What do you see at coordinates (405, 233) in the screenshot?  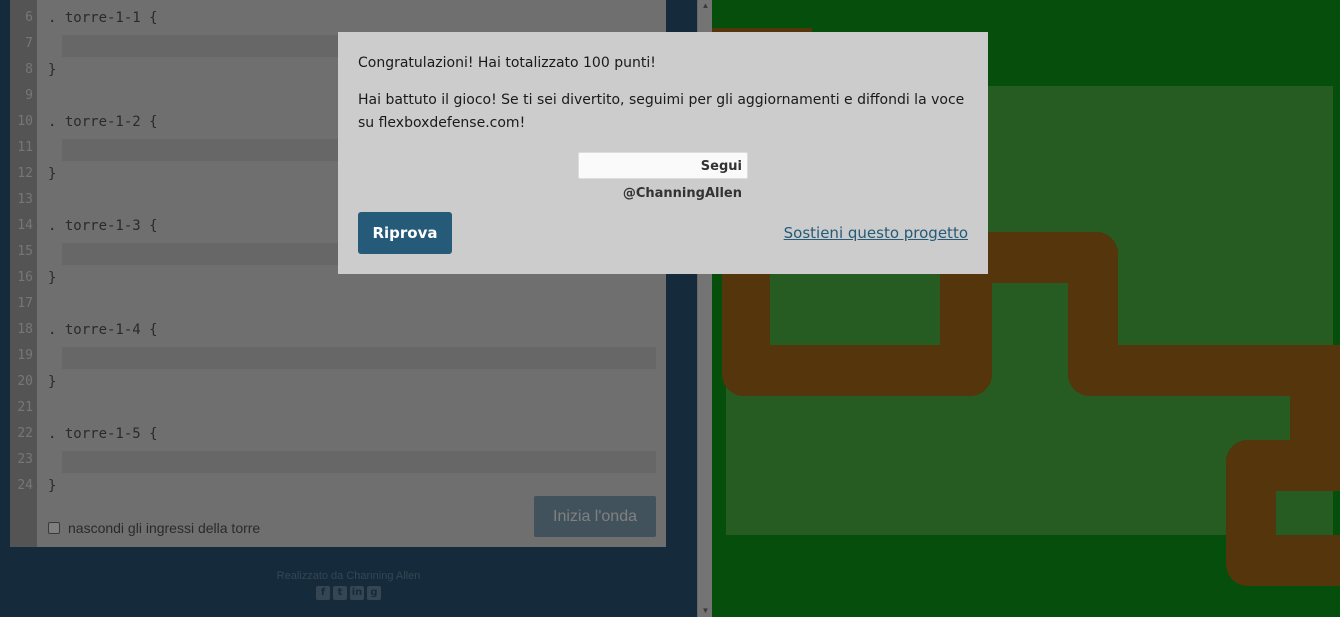 I see `retry-button: Riprova` at bounding box center [405, 233].